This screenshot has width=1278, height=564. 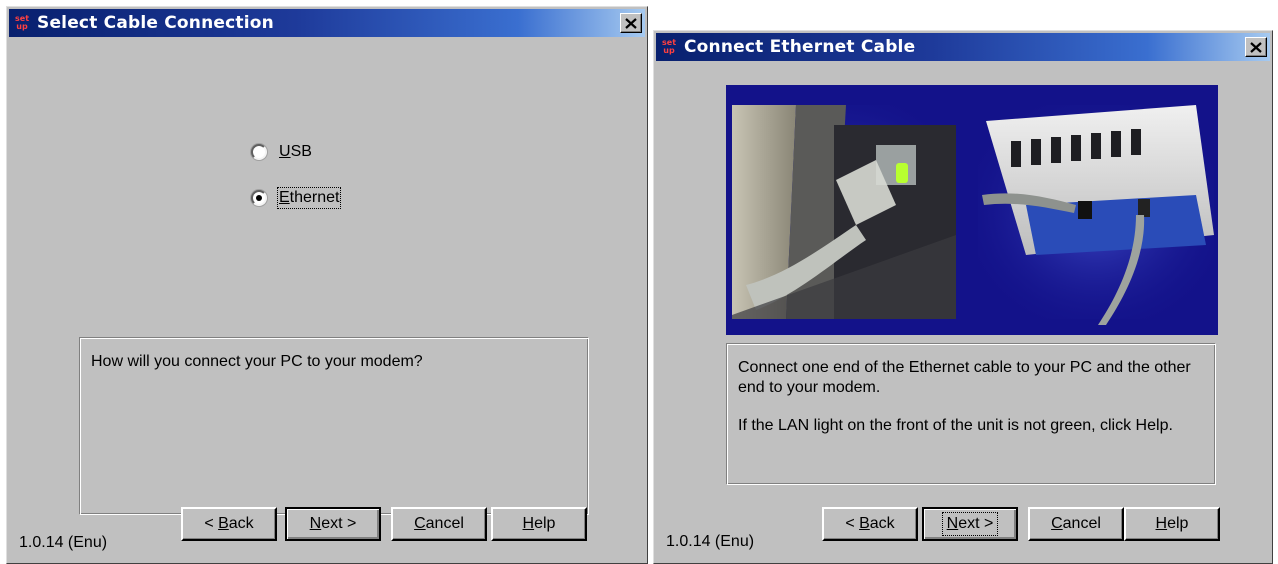 I want to click on title-bar: set up Connect Ethernet Cable, so click(x=963, y=47).